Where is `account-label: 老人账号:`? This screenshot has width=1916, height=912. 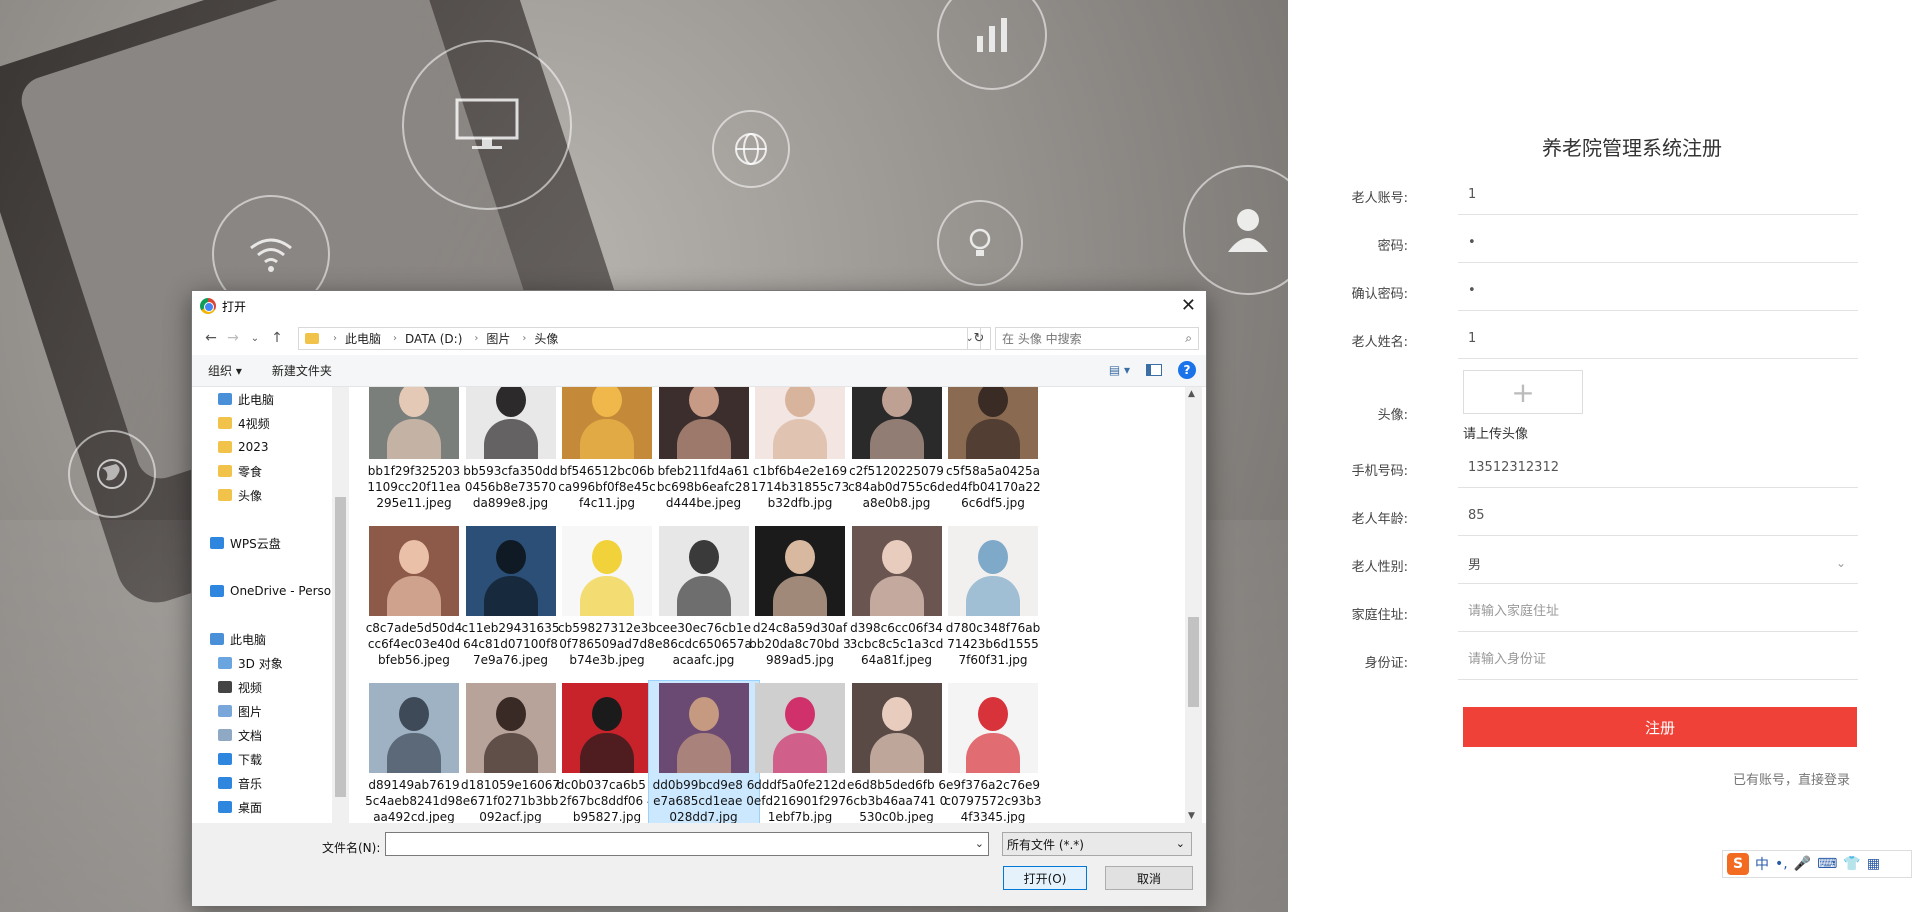 account-label: 老人账号: is located at coordinates (1379, 198).